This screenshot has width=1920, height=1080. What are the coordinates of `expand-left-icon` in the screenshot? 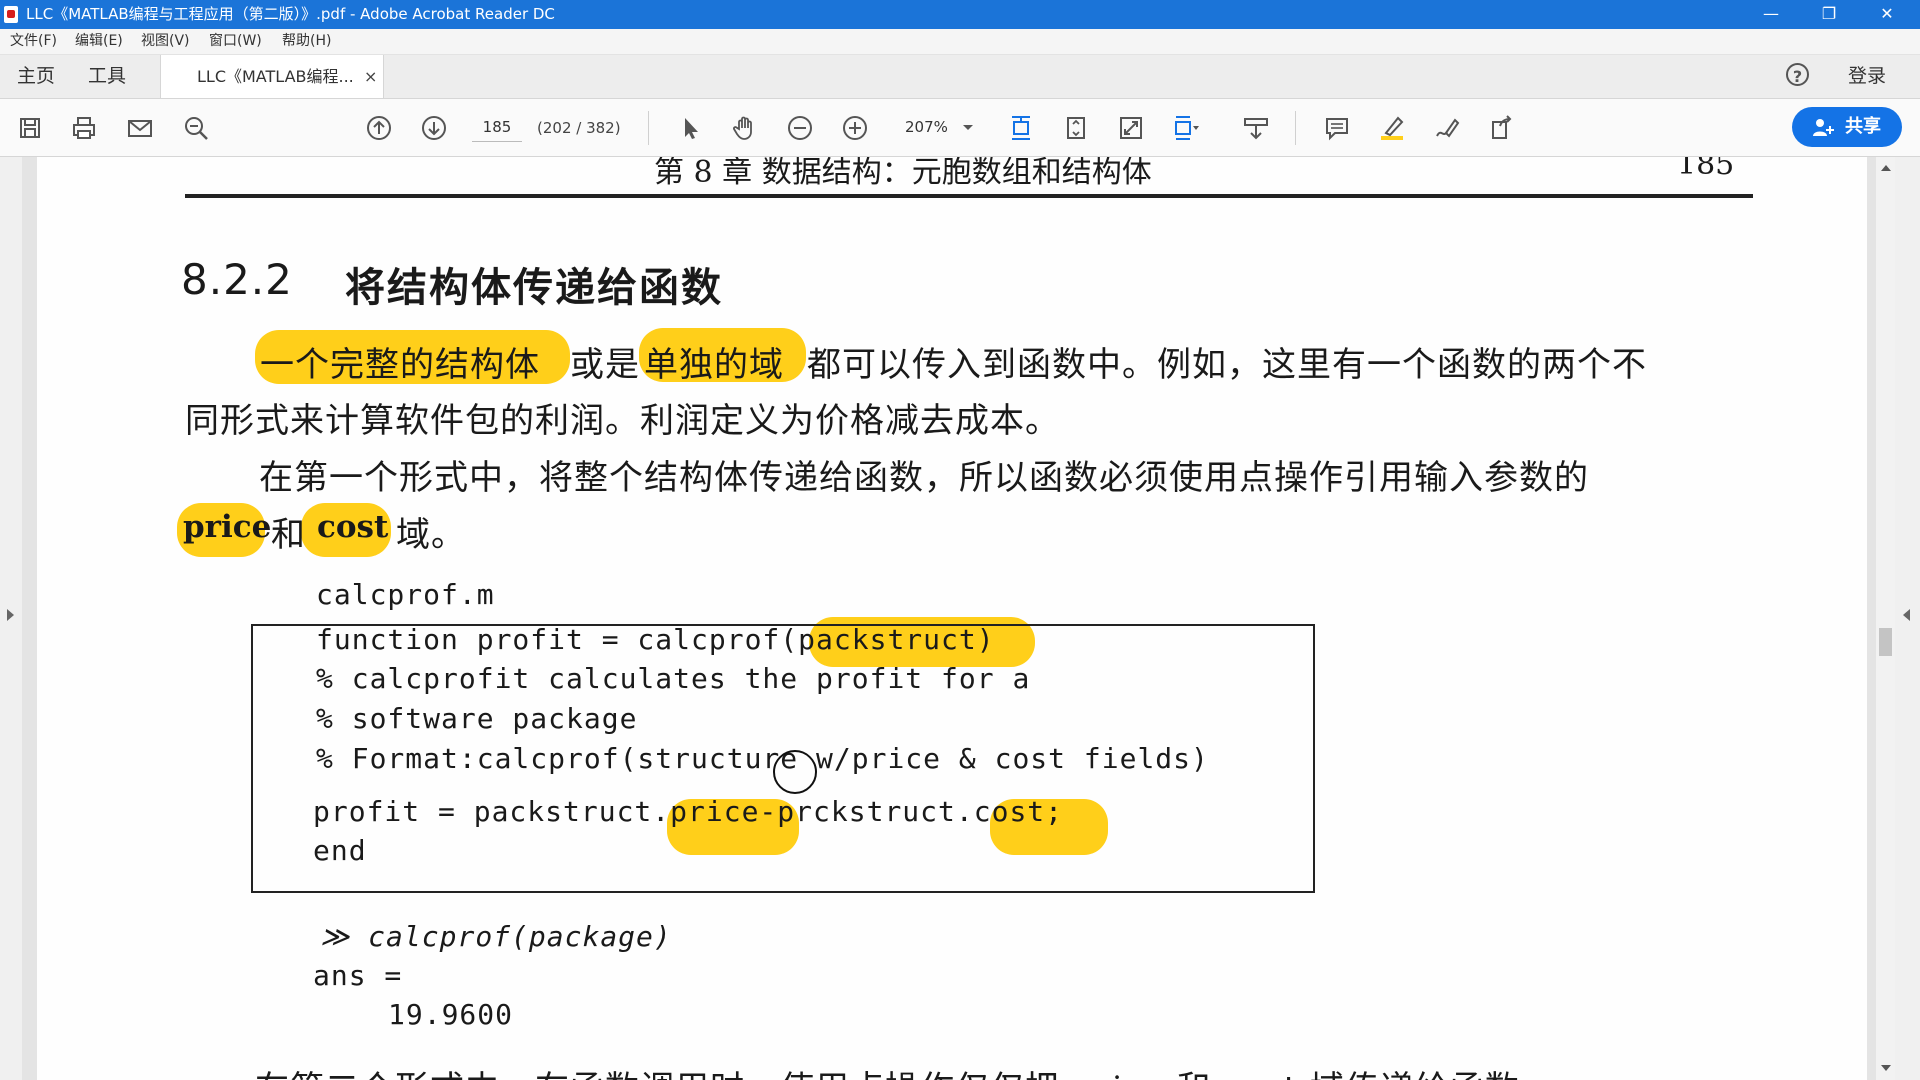 It's located at (10, 615).